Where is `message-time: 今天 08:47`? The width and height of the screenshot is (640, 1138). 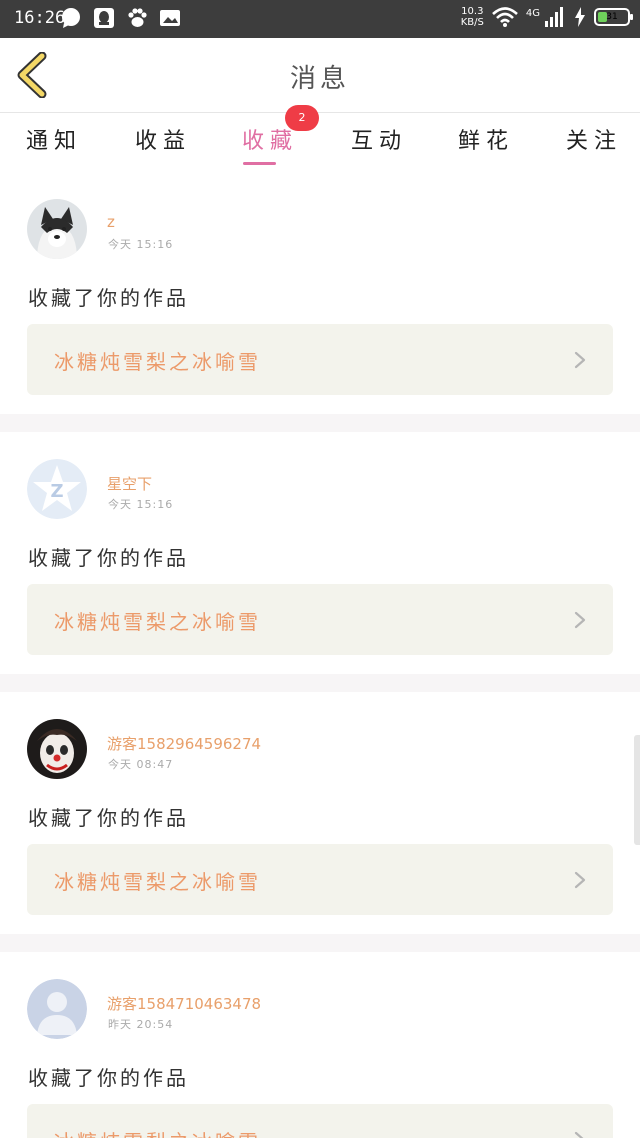
message-time: 今天 08:47 is located at coordinates (141, 764).